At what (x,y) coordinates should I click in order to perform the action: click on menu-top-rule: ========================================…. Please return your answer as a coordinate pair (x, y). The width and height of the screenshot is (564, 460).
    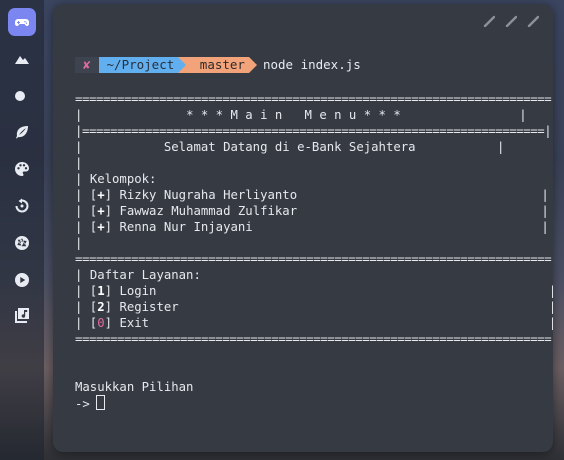
    Looking at the image, I should click on (313, 99).